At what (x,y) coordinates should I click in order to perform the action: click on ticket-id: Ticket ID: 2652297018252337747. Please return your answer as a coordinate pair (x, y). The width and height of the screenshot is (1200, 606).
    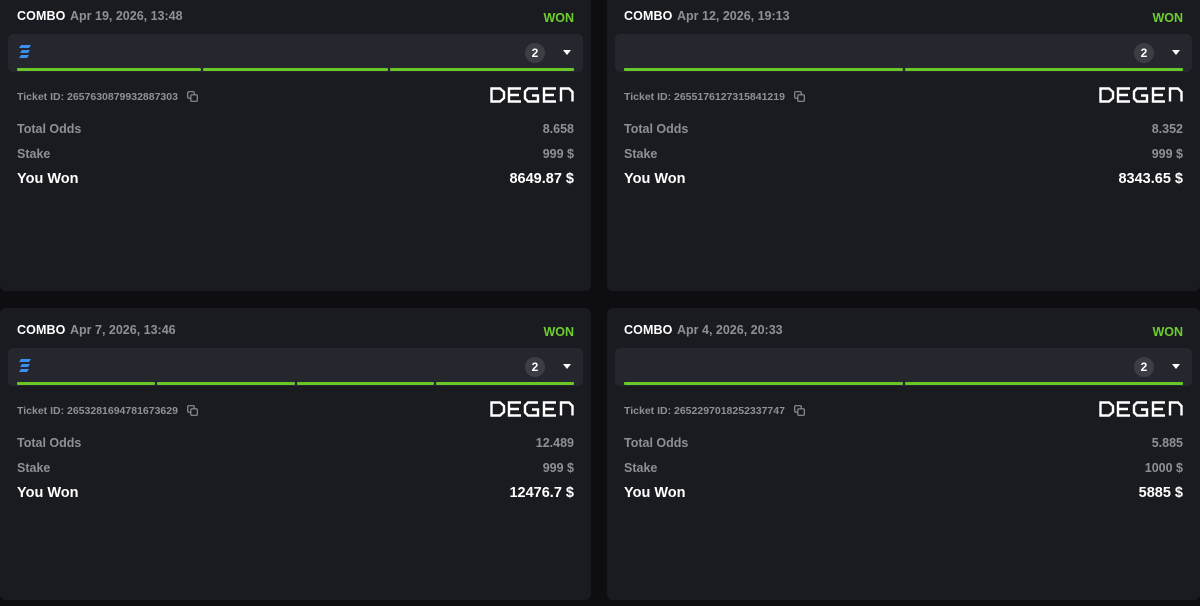
    Looking at the image, I should click on (714, 411).